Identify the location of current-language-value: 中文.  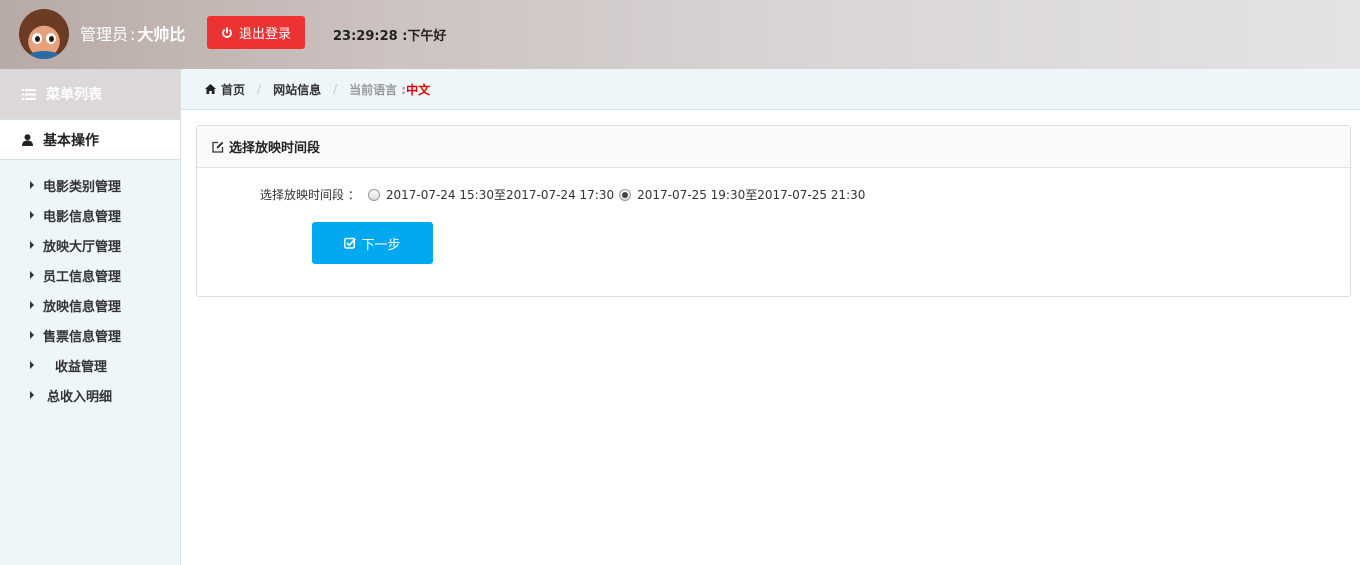
(418, 89).